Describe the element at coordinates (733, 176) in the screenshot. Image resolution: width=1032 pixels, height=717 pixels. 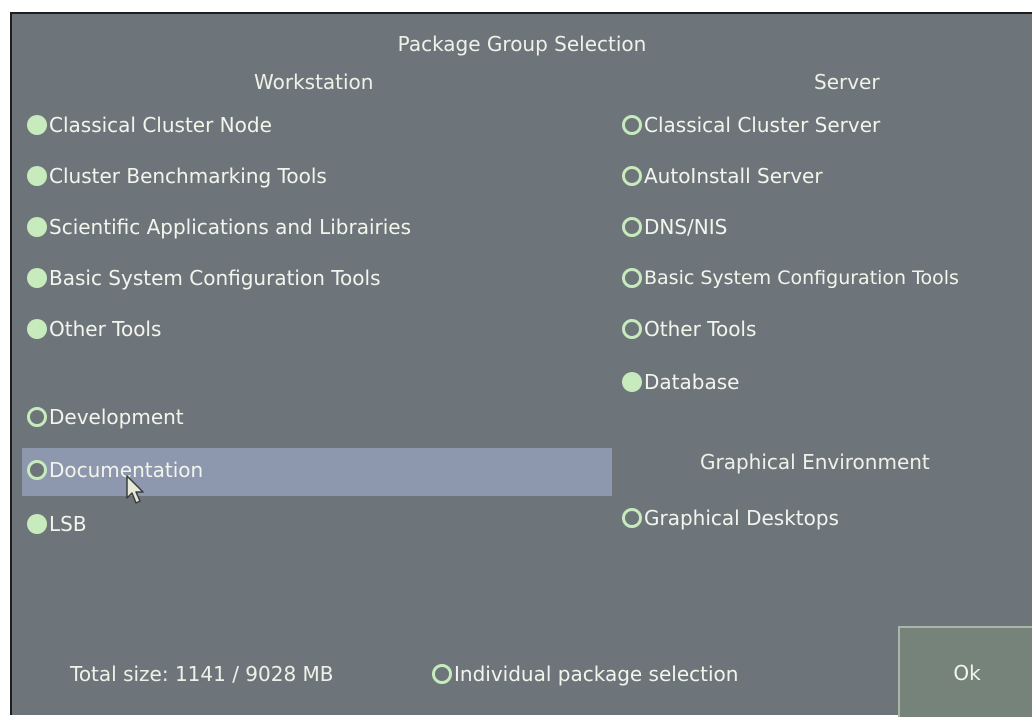
I see `group-label: AutoInstall Server` at that location.